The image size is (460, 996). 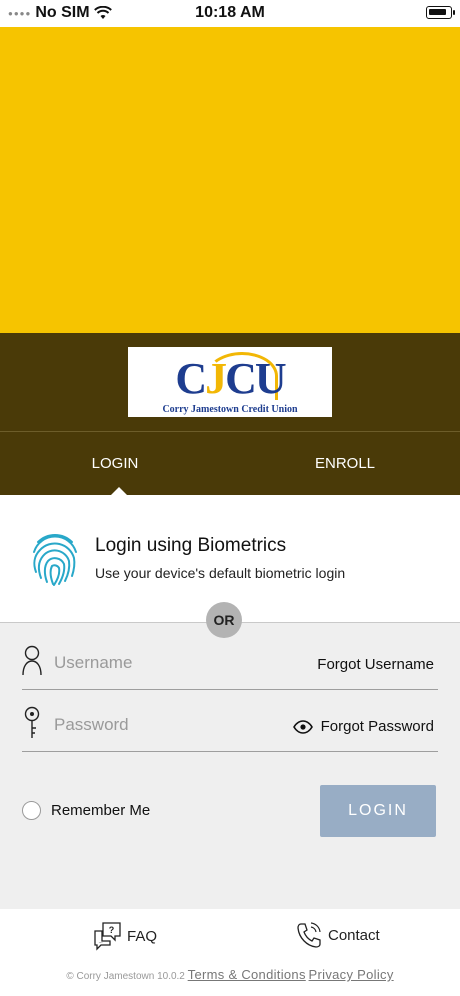 What do you see at coordinates (159, 725) in the screenshot?
I see `password-input` at bounding box center [159, 725].